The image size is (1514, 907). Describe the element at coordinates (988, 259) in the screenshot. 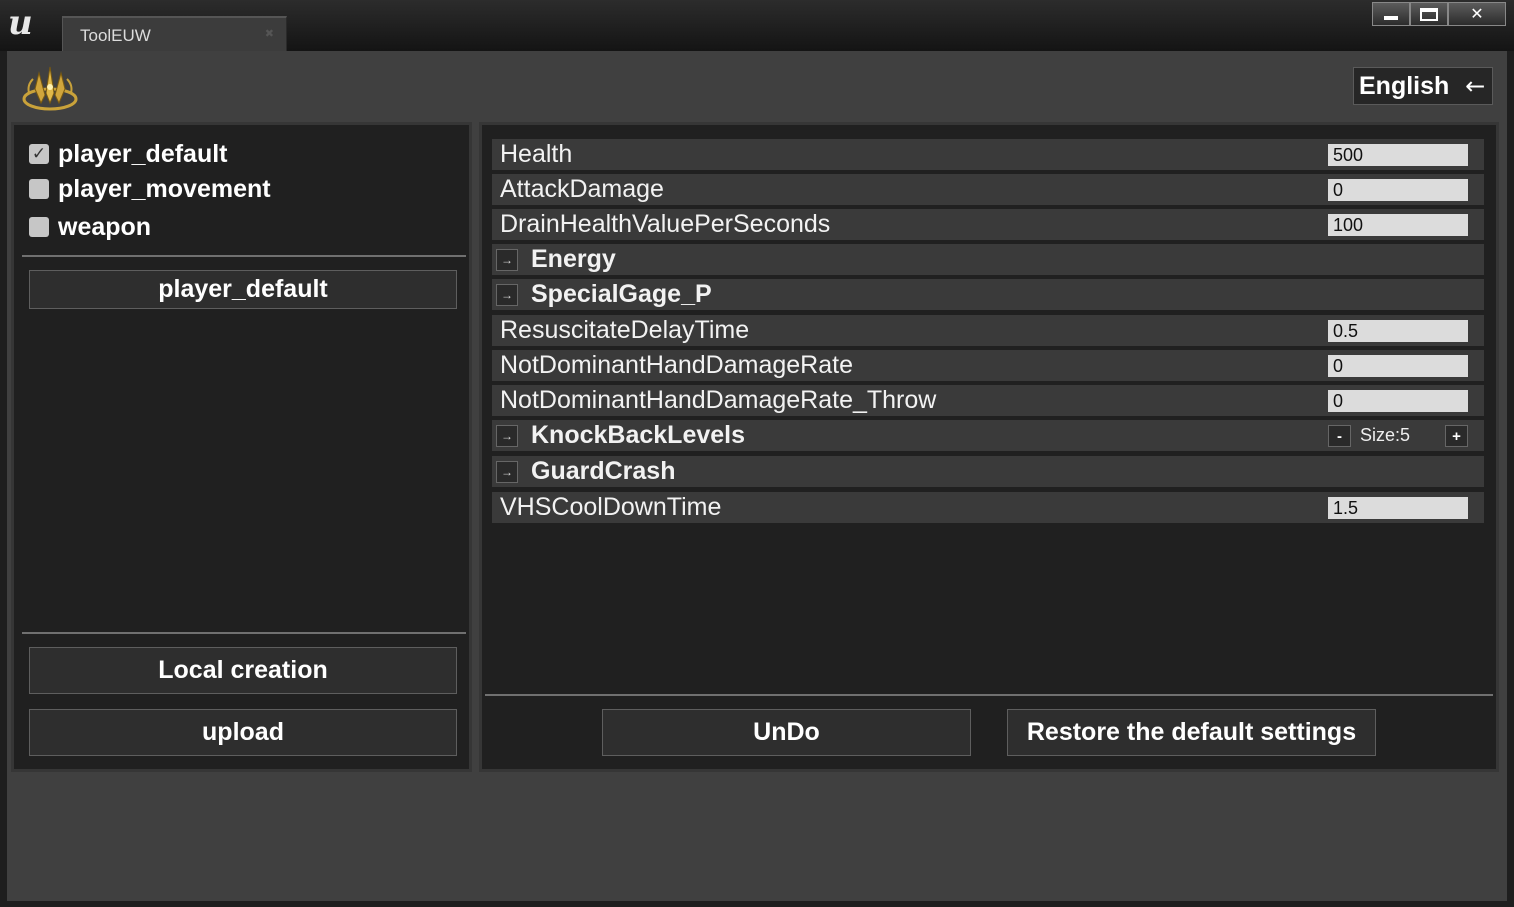

I see `property-group-energy: → Energy` at that location.